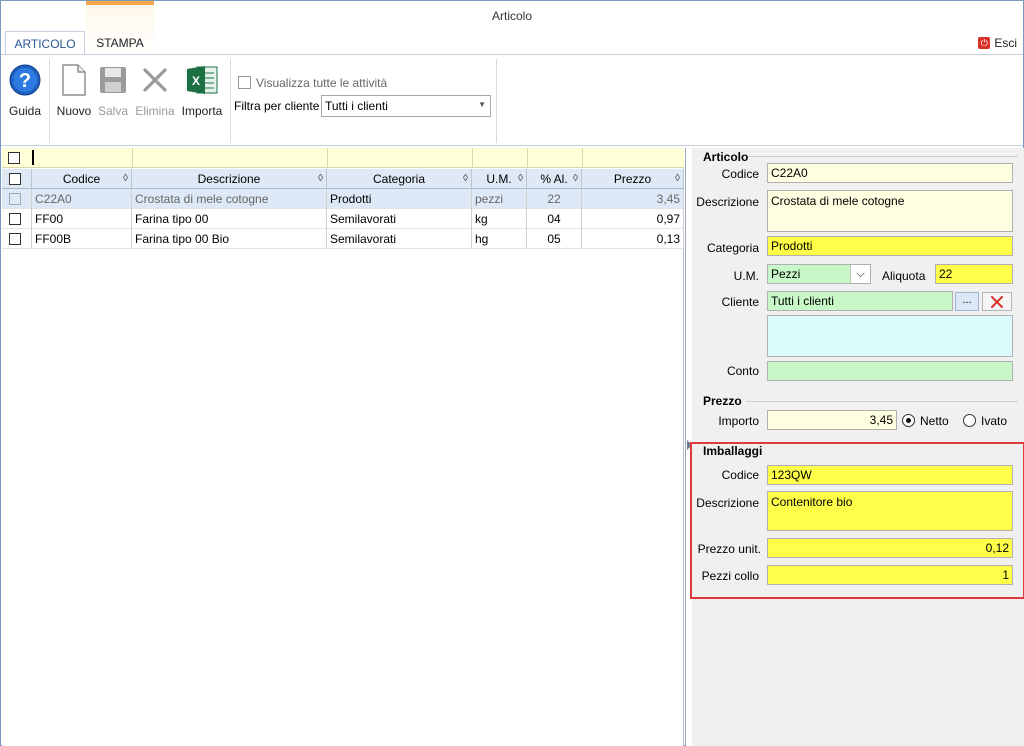  I want to click on elimina-button: Elimina, so click(155, 90).